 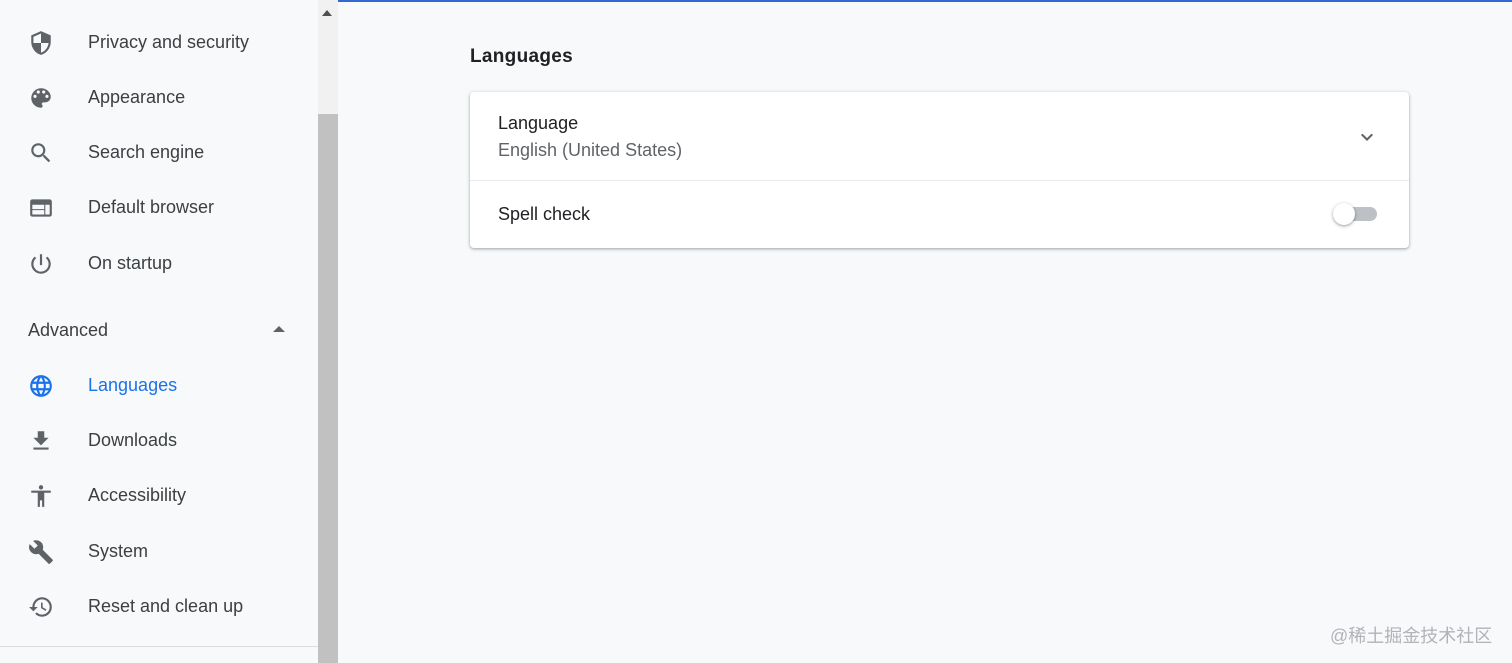 I want to click on sidebar-item-languages: Languages, so click(x=159, y=385).